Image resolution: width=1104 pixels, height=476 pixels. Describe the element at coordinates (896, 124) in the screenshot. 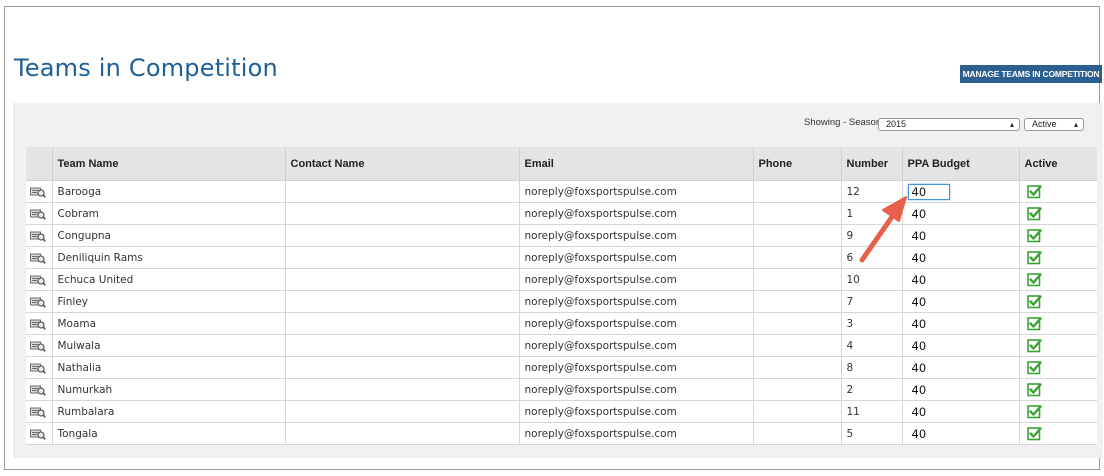

I see `season-select-value: 2015` at that location.